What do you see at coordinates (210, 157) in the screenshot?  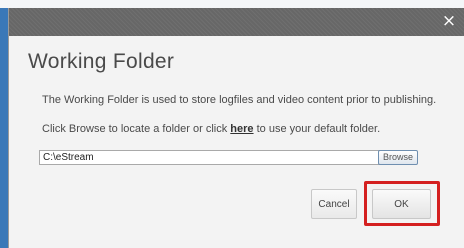 I see `working-folder-path-input` at bounding box center [210, 157].